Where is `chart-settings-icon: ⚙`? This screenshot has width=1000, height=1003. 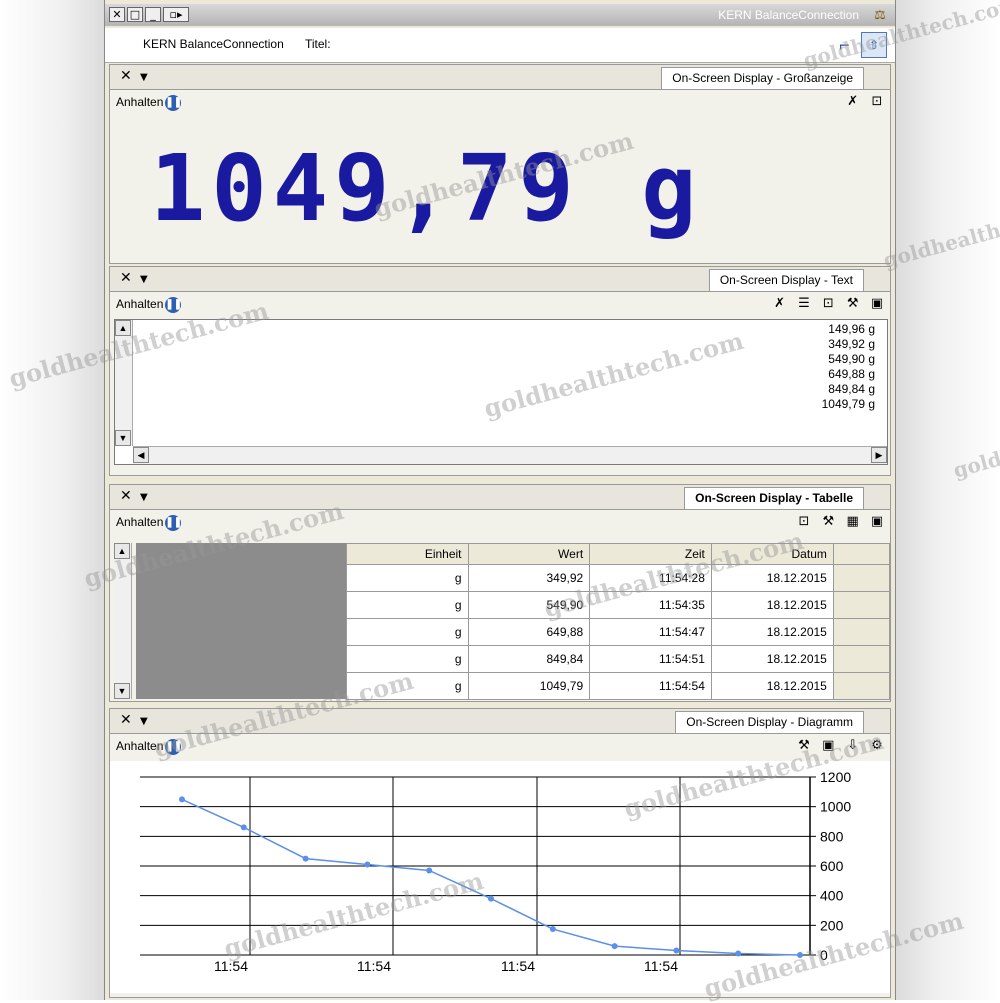 chart-settings-icon: ⚙ is located at coordinates (877, 746).